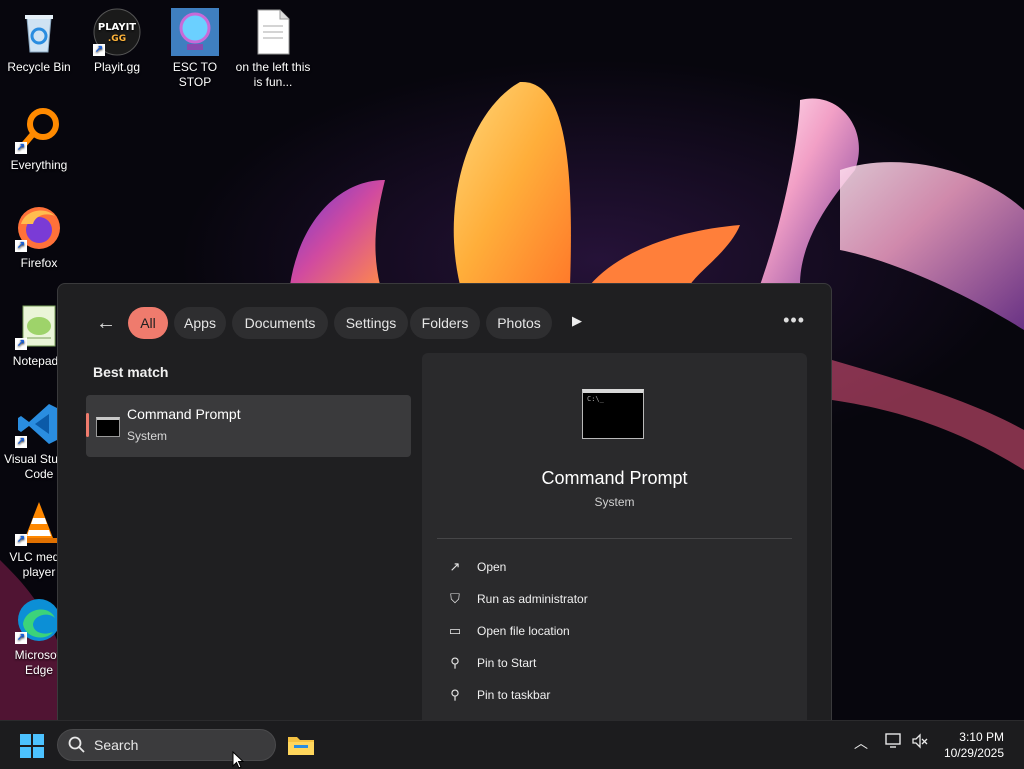 The width and height of the screenshot is (1024, 769). I want to click on filter-photos: Photos, so click(519, 323).